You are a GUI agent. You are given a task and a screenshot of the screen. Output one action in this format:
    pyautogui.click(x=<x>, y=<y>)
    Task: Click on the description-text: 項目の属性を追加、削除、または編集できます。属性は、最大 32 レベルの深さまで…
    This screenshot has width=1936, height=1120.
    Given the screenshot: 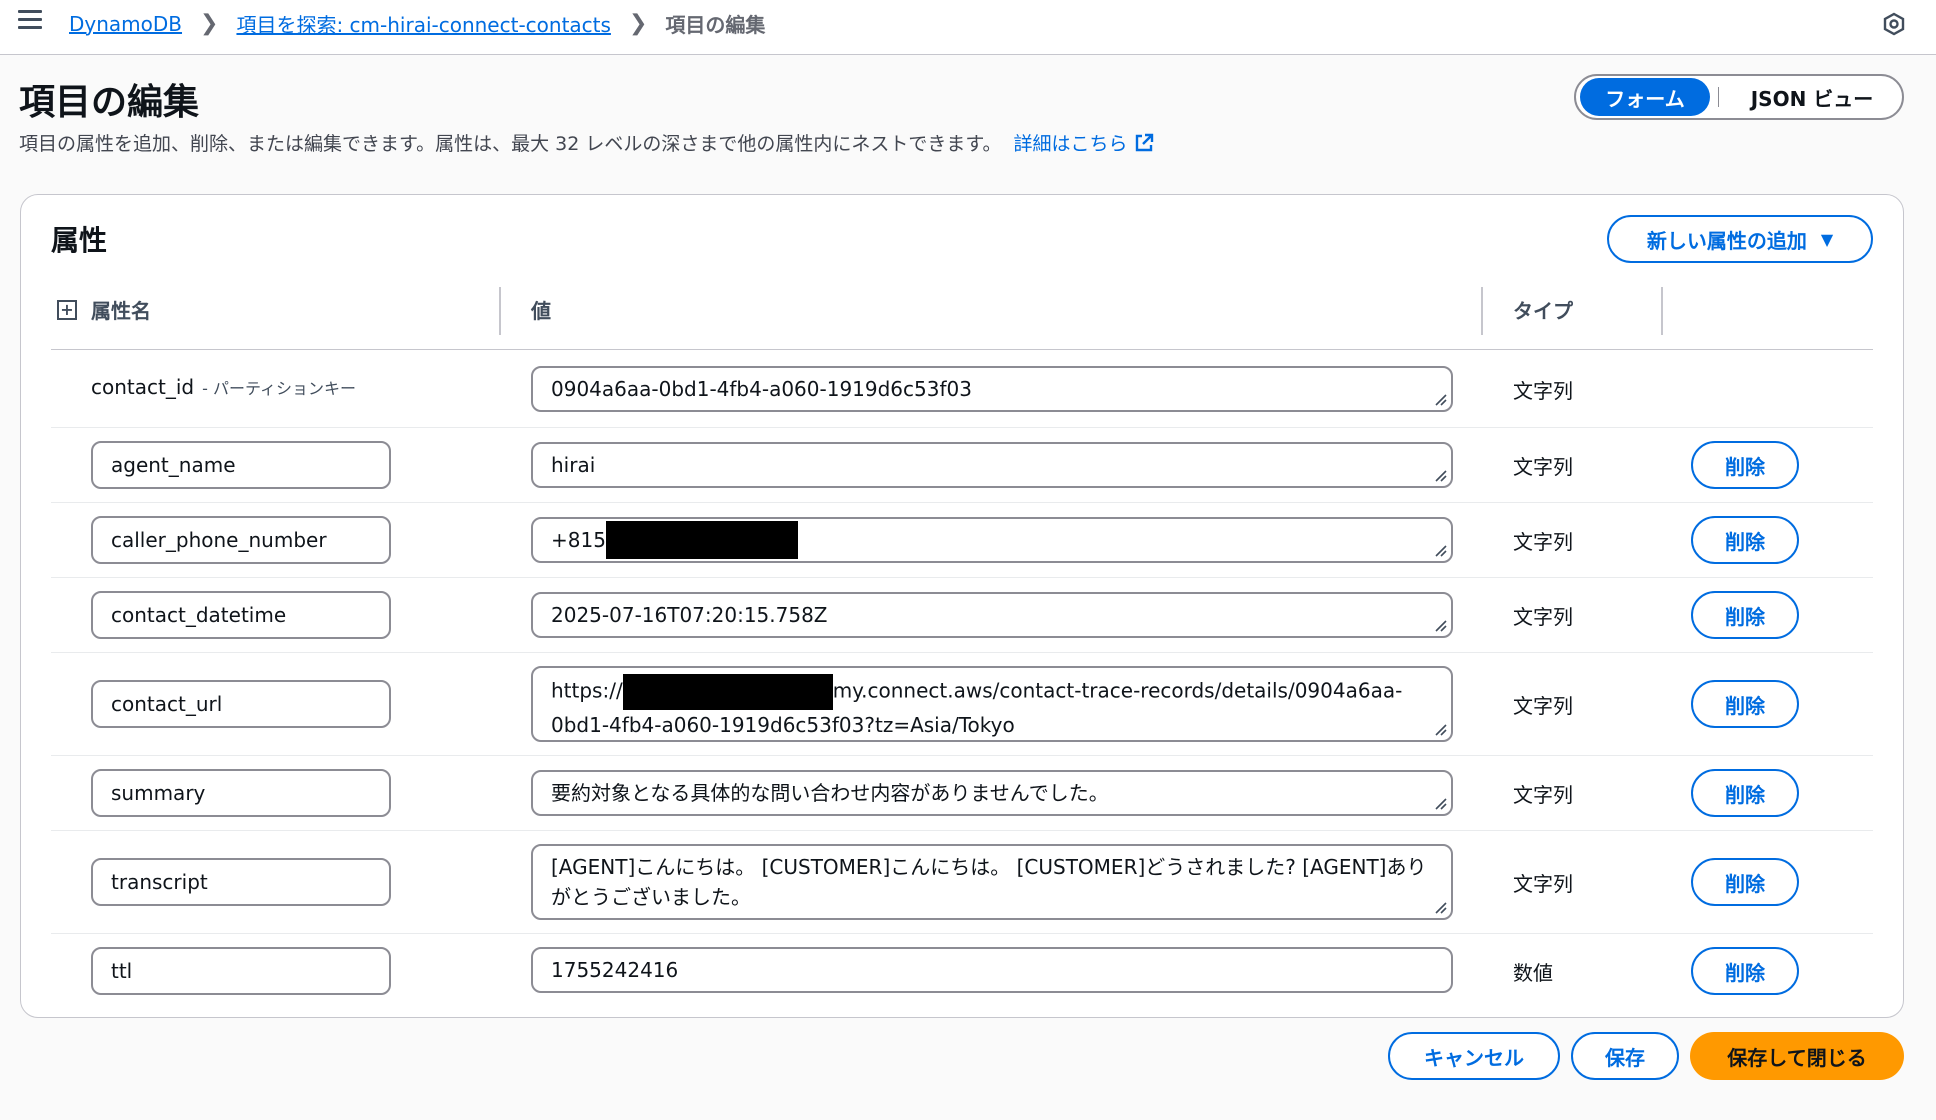 What is the action you would take?
    pyautogui.click(x=510, y=144)
    